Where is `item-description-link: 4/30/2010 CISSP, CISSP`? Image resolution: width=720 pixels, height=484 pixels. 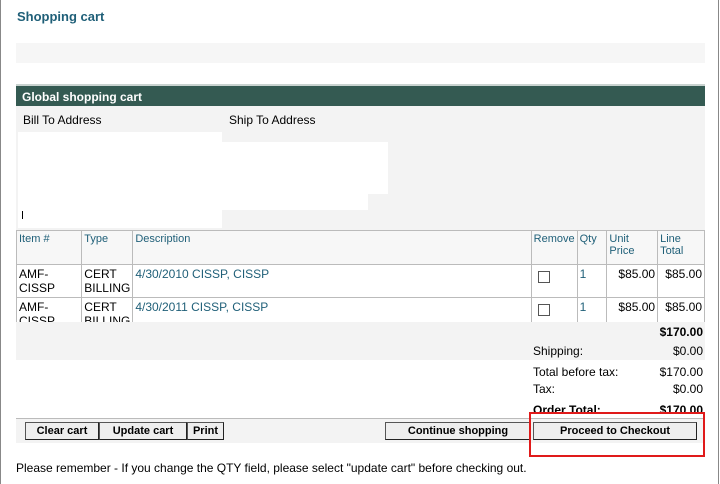 item-description-link: 4/30/2010 CISSP, CISSP is located at coordinates (202, 274).